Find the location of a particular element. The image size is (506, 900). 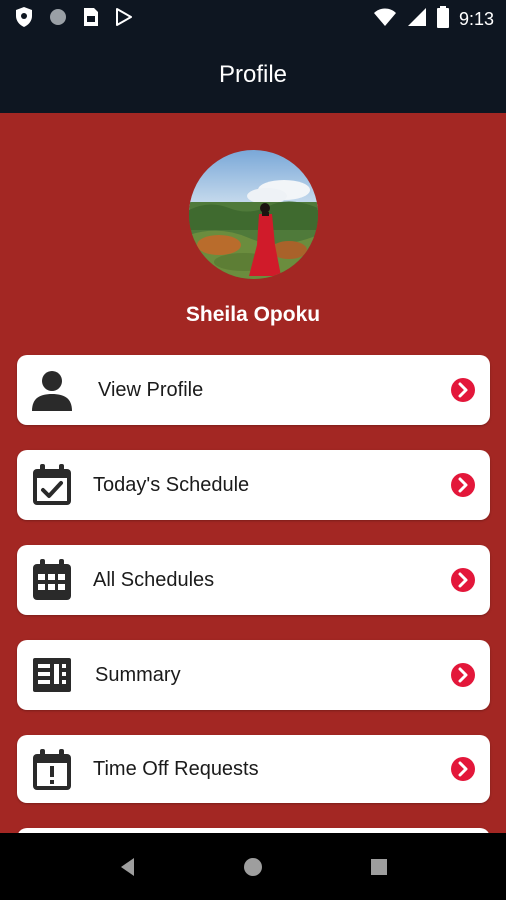

app-bar: Profile is located at coordinates (253, 74).